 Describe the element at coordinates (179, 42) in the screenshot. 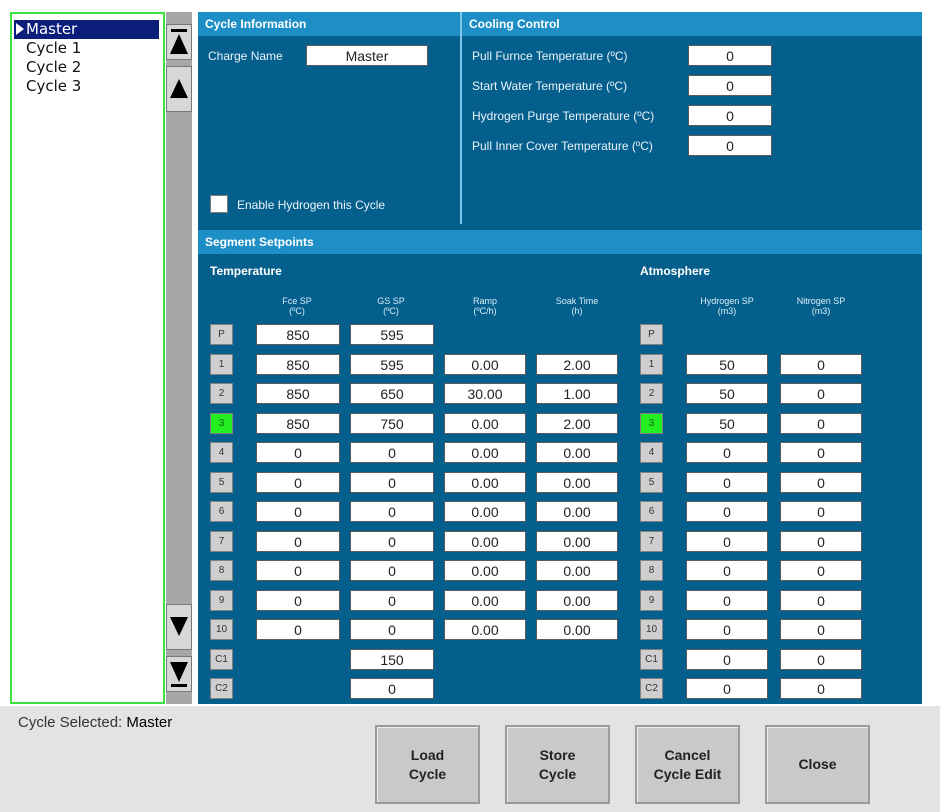

I see `scroll-top-button` at that location.